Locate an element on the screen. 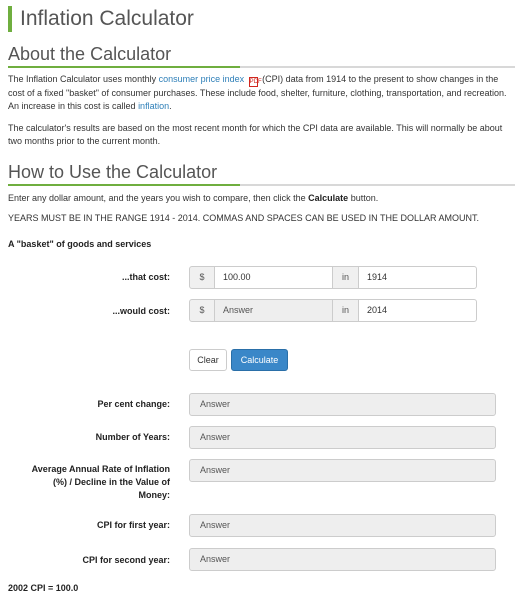  cpi-first-year-field: Answer is located at coordinates (342, 525).